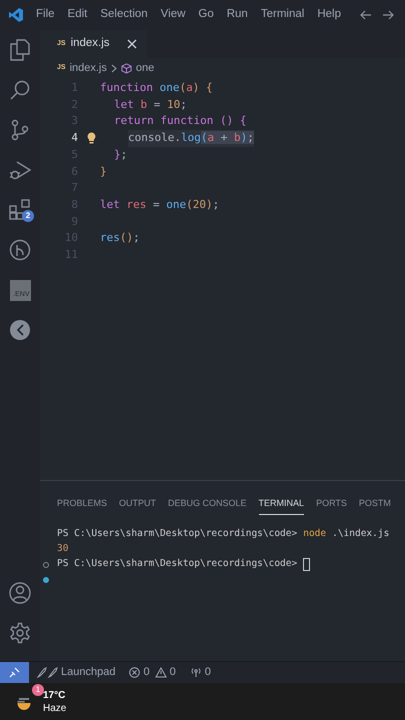 This screenshot has height=720, width=405. I want to click on chevron-icon, so click(113, 68).